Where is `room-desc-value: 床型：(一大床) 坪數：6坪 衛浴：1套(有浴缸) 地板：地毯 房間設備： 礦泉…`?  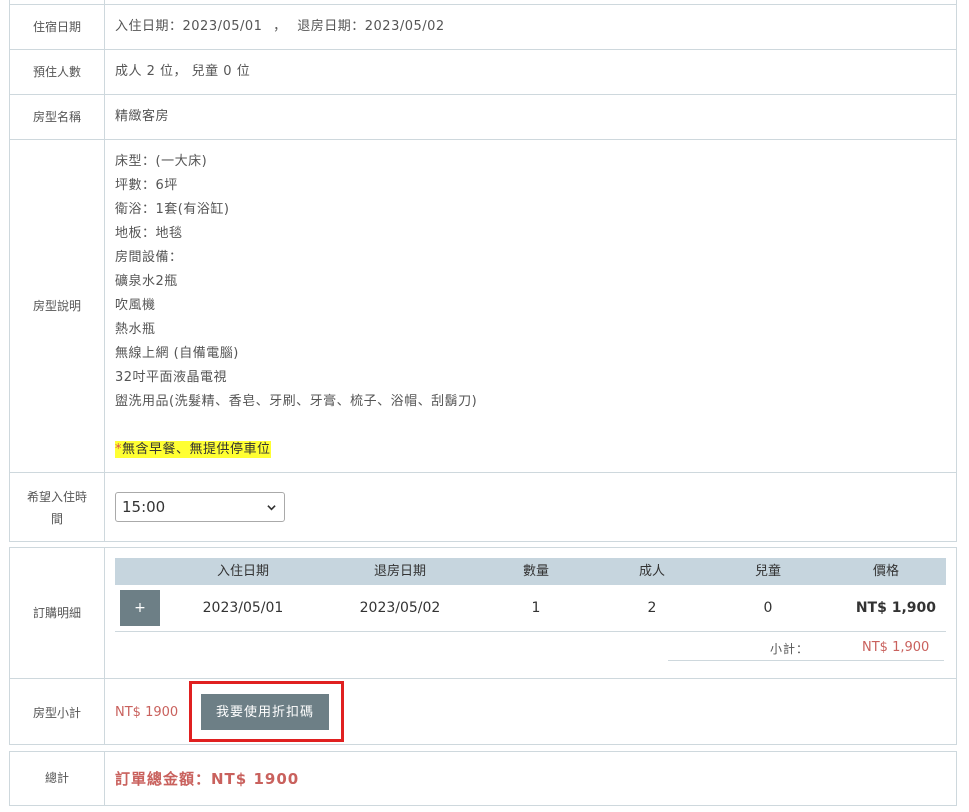 room-desc-value: 床型：(一大床) 坪數：6坪 衛浴：1套(有浴缸) 地板：地毯 房間設備： 礦泉… is located at coordinates (296, 306).